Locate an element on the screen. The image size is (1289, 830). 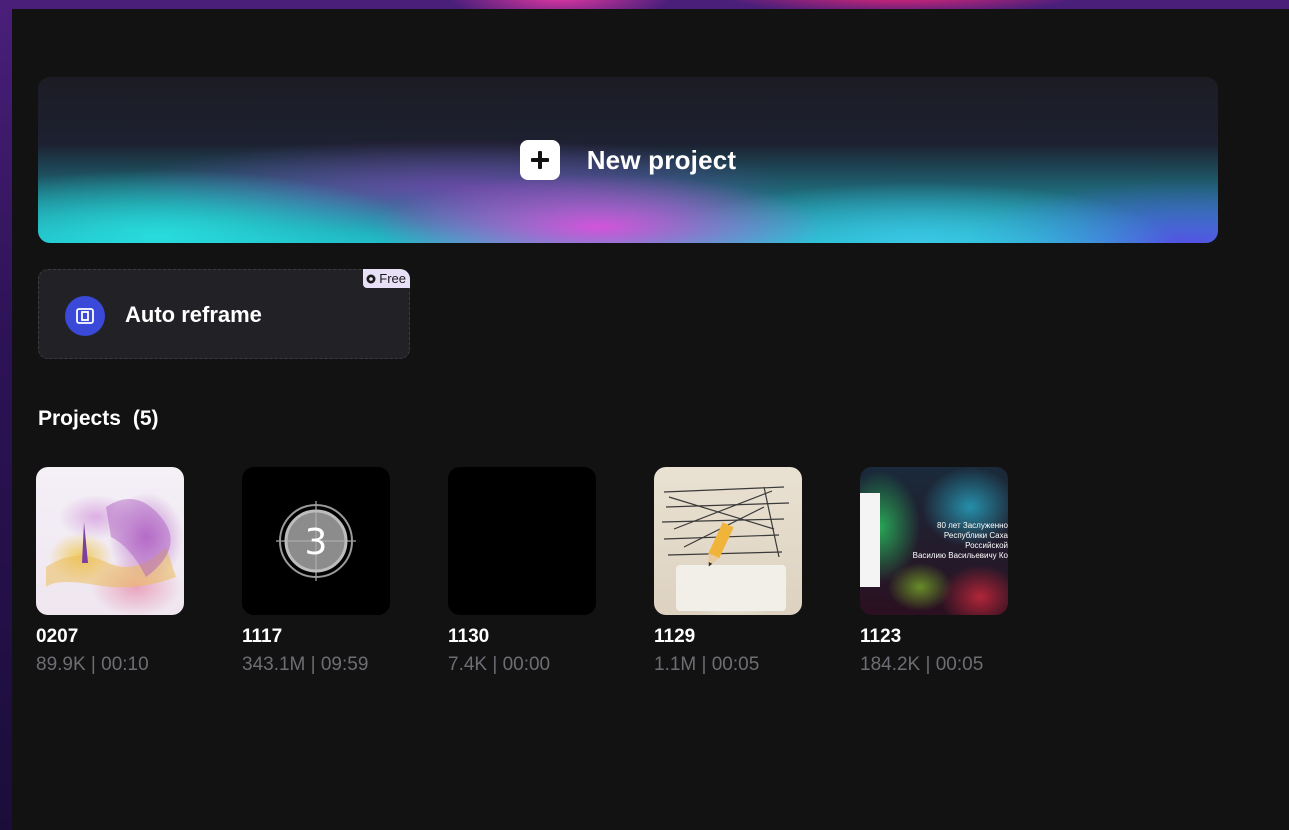
project-card-1129: 1129 1.1M | 00:05 is located at coordinates (728, 571).